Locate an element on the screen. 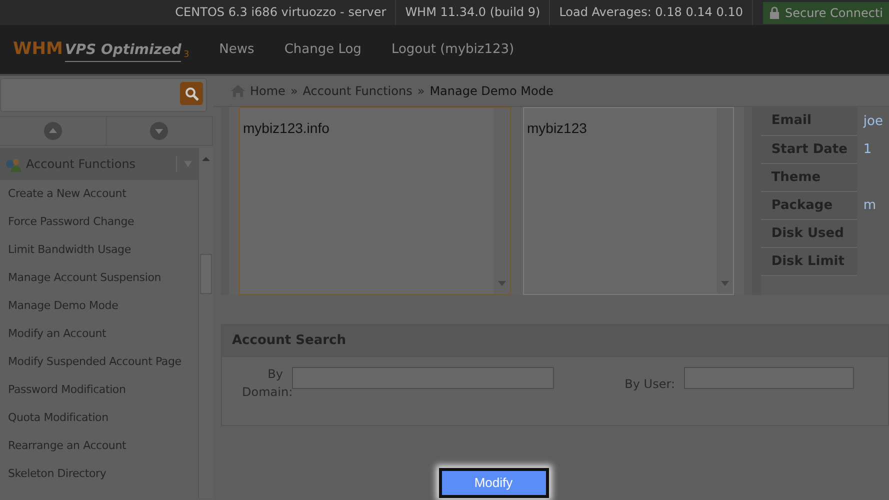 This screenshot has width=889, height=500. sidebar-item: Modify an Account is located at coordinates (99, 334).